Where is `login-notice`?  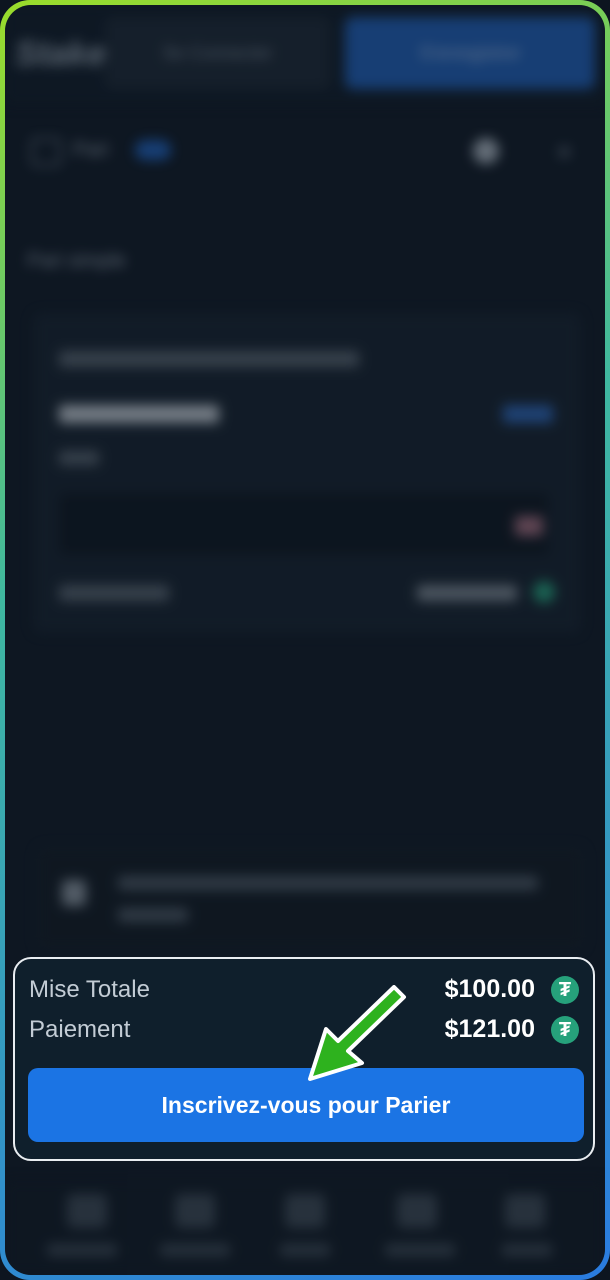 login-notice is located at coordinates (310, 898).